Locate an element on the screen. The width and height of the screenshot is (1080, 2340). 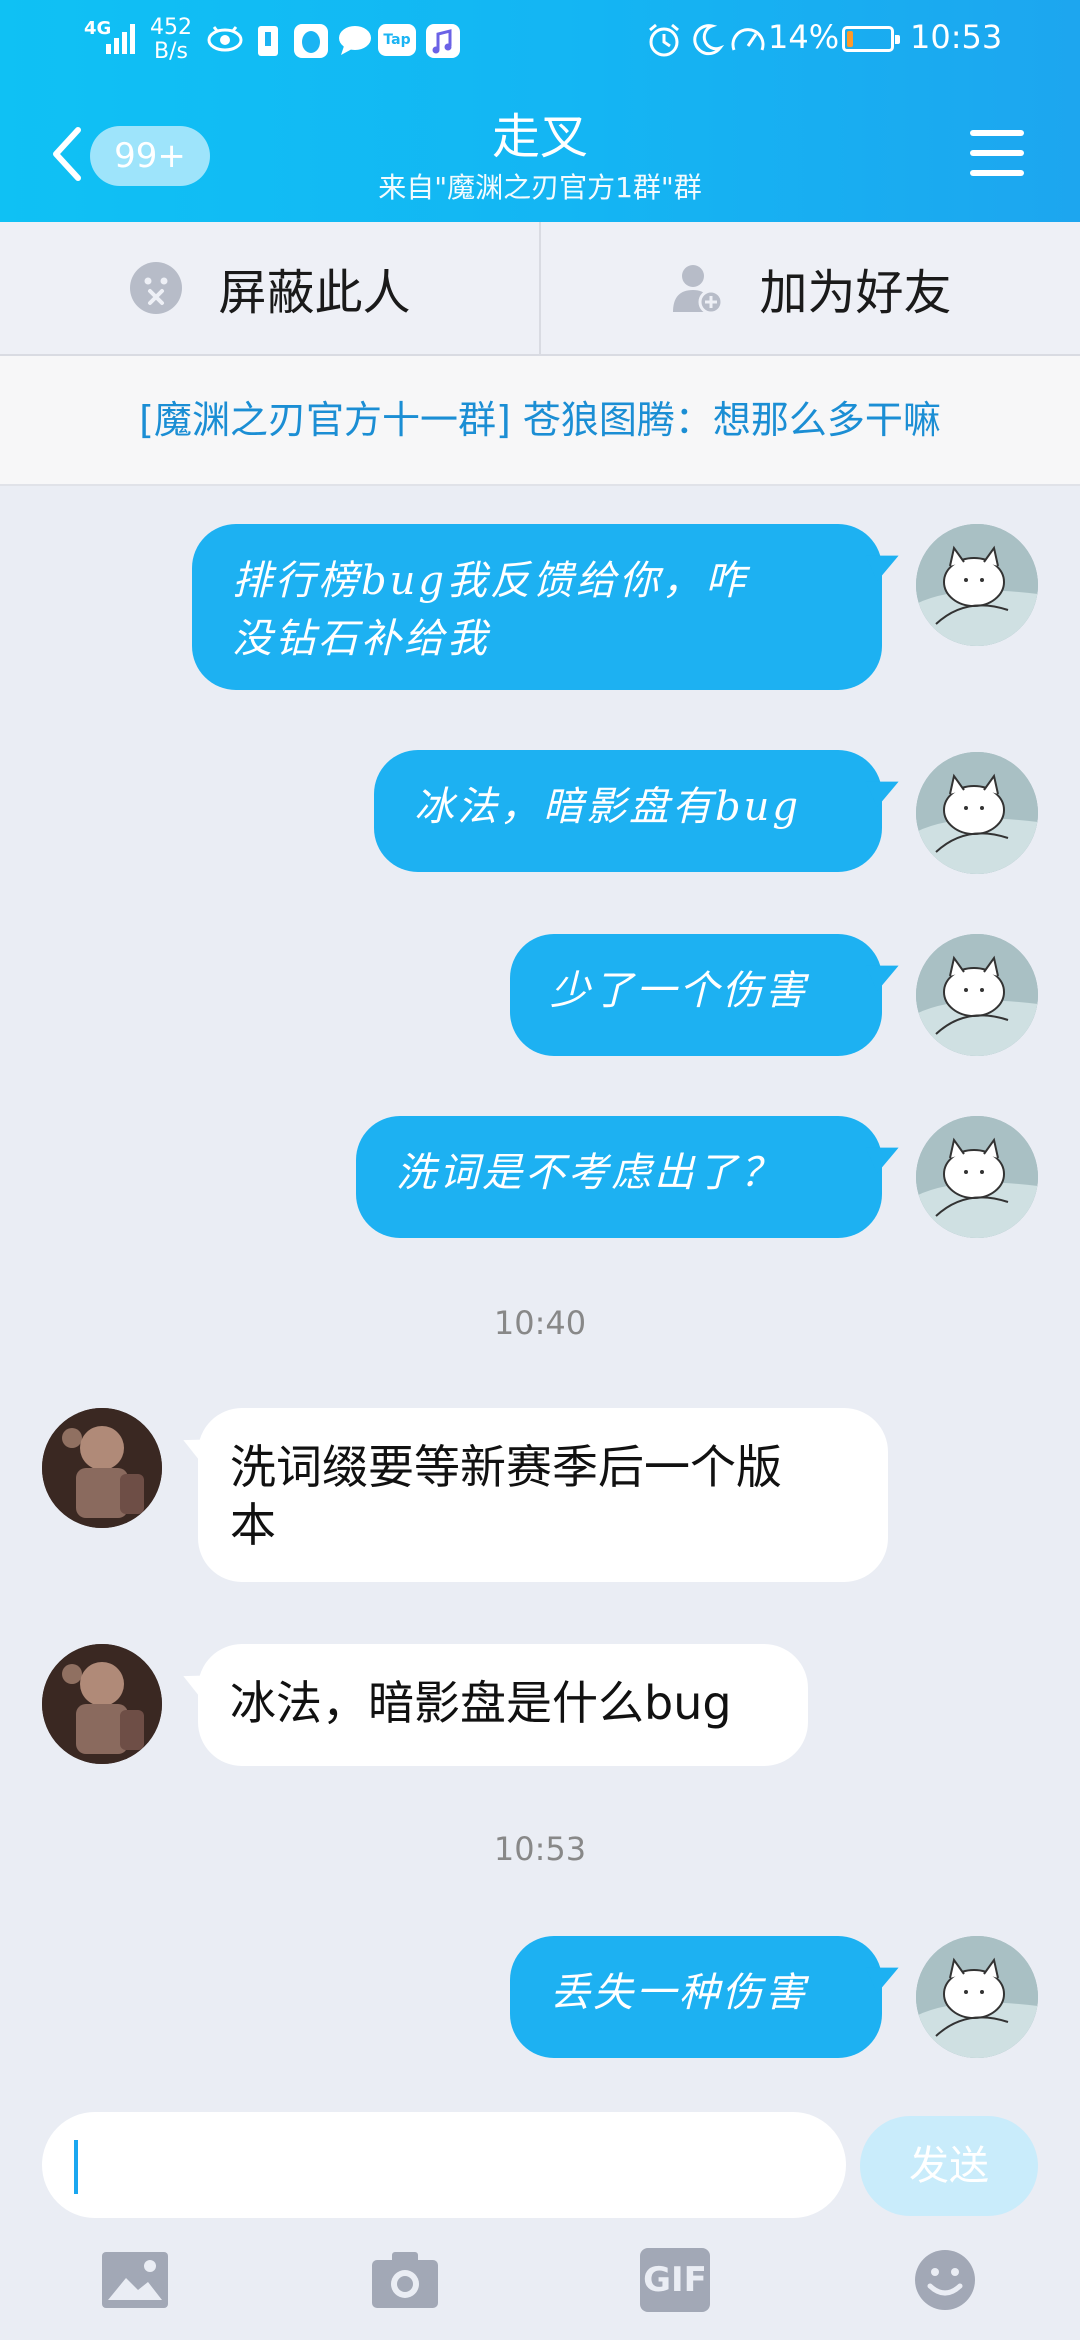
message-text-line: 没钻石补给我 is located at coordinates (361, 639).